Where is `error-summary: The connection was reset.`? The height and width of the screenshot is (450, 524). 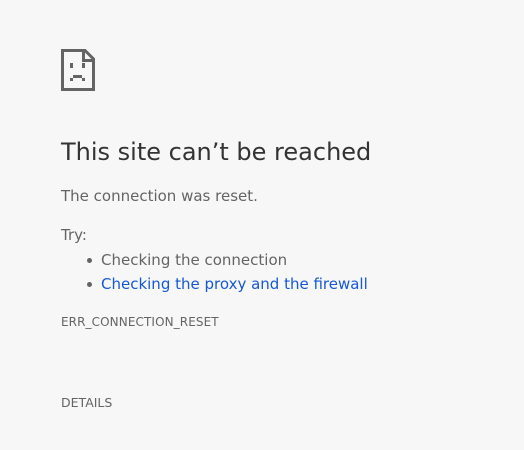 error-summary: The connection was reset. is located at coordinates (159, 196).